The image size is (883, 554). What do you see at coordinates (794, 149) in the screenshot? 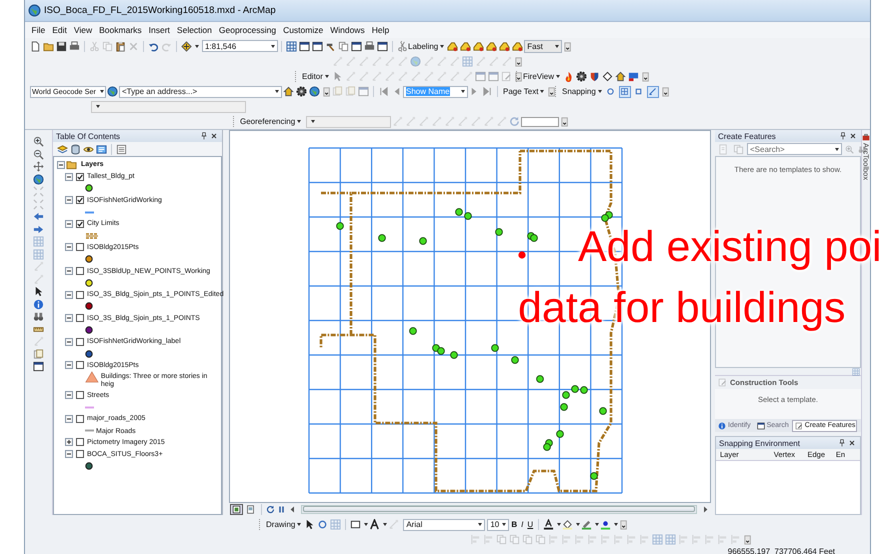
I see `template-search-field: <Search>` at bounding box center [794, 149].